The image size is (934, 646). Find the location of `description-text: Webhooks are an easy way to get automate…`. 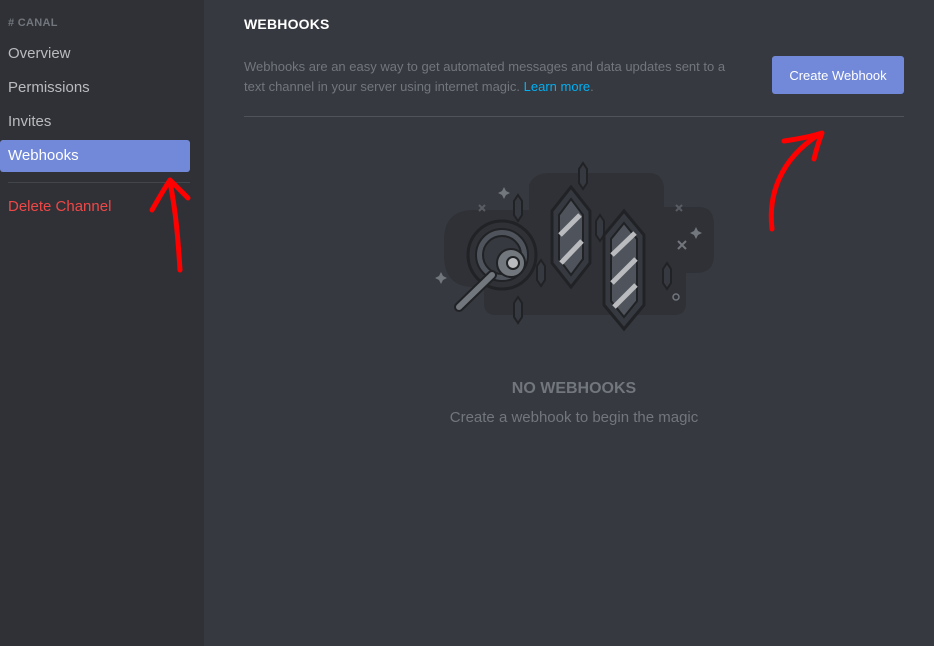

description-text: Webhooks are an easy way to get automate… is located at coordinates (485, 76).